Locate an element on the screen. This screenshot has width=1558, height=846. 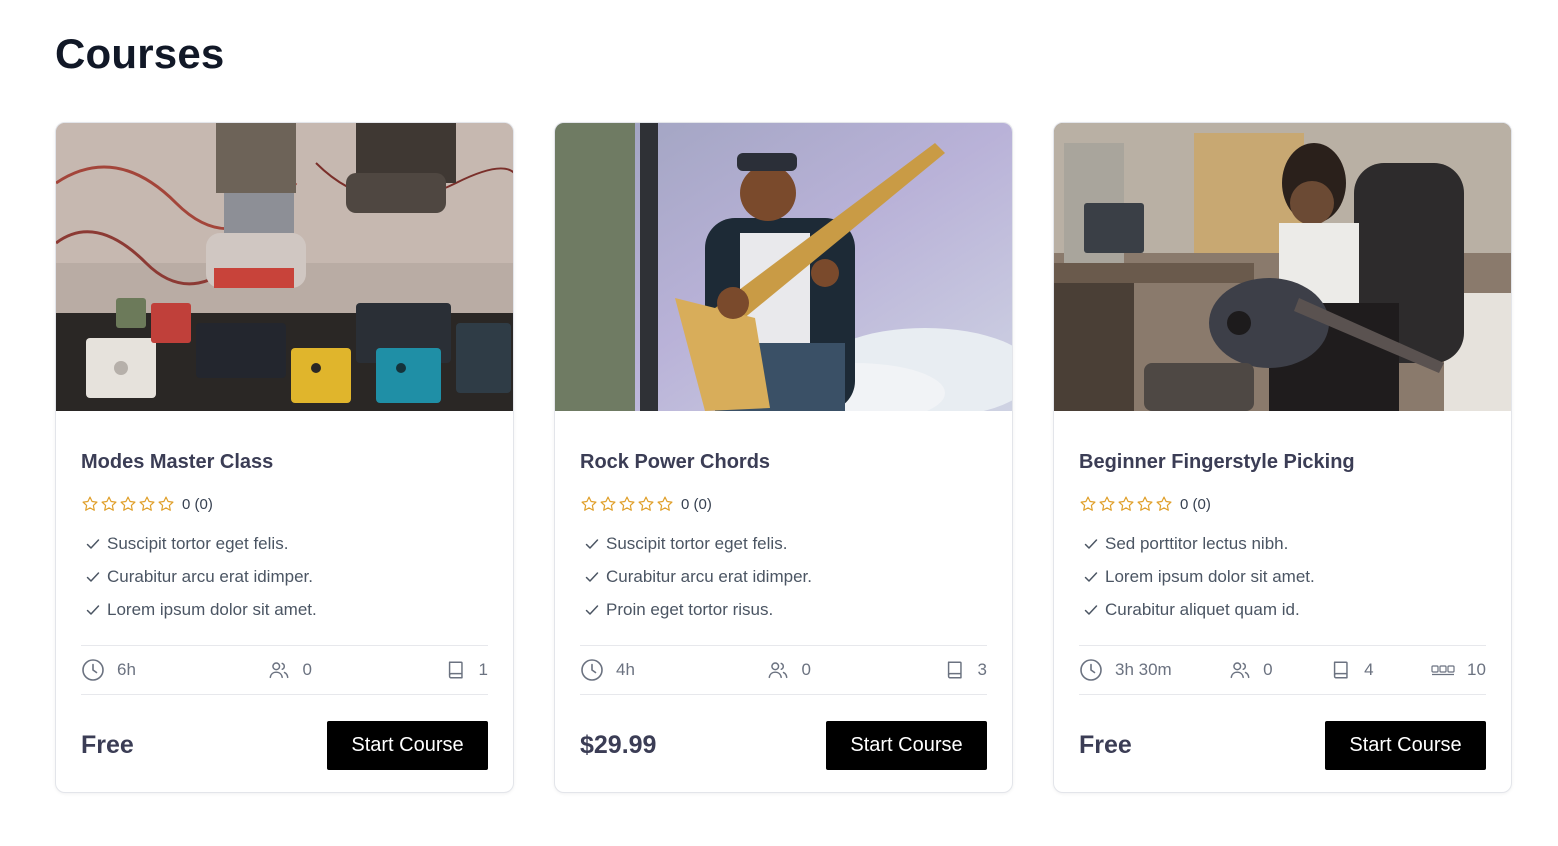
feature-item: Curabitur aliquet quam id. is located at coordinates (1282, 609).